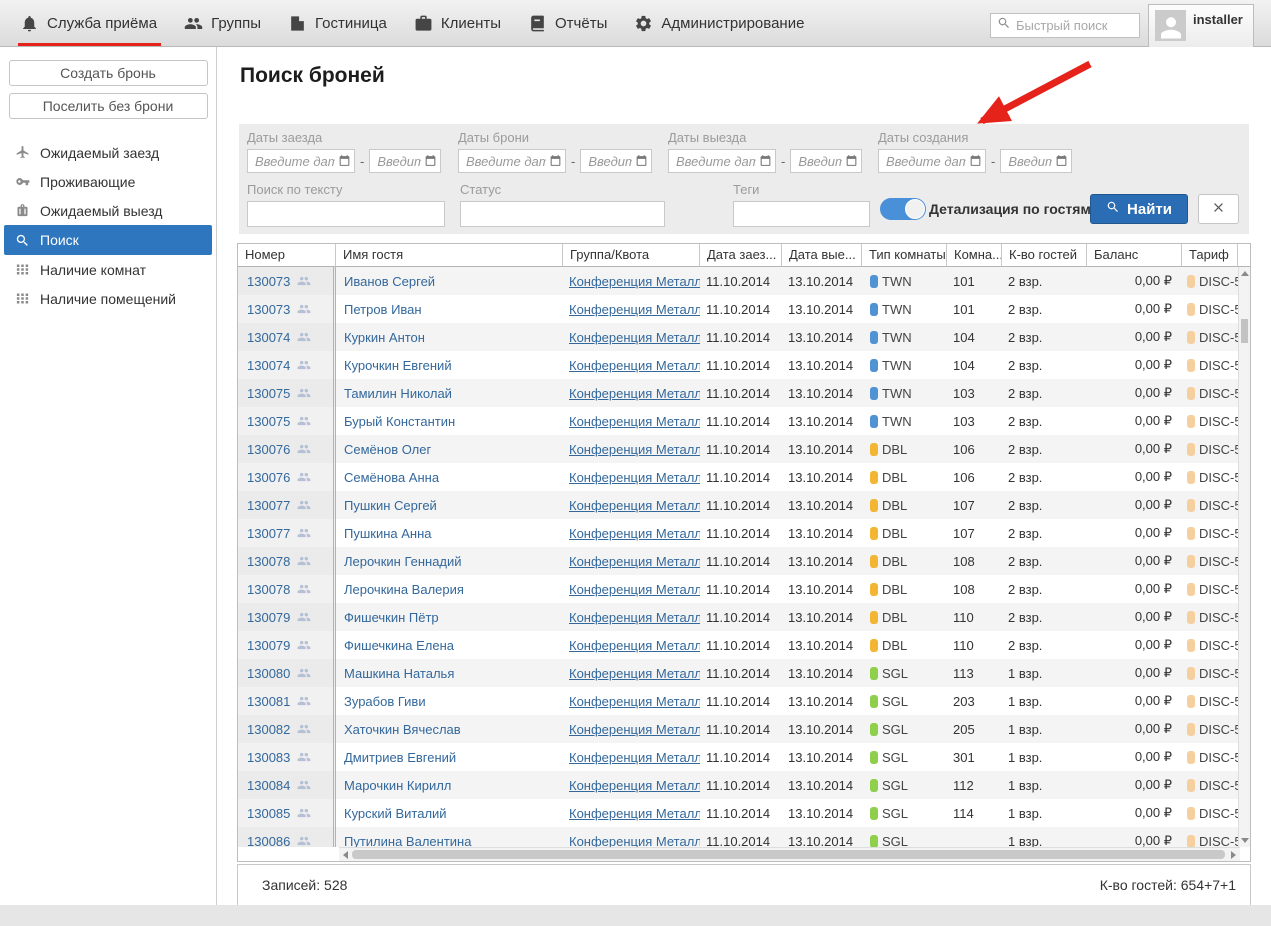 Image resolution: width=1271 pixels, height=926 pixels. I want to click on guest-name-cell: Зурабов Гиви, so click(449, 701).